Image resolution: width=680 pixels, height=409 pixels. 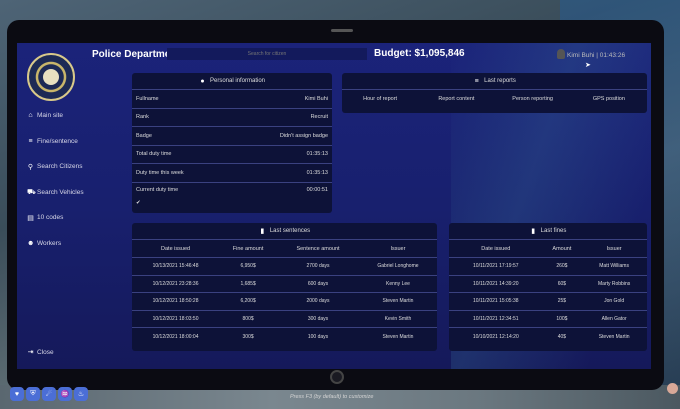 What do you see at coordinates (318, 283) in the screenshot?
I see `table-cell: 600 days` at bounding box center [318, 283].